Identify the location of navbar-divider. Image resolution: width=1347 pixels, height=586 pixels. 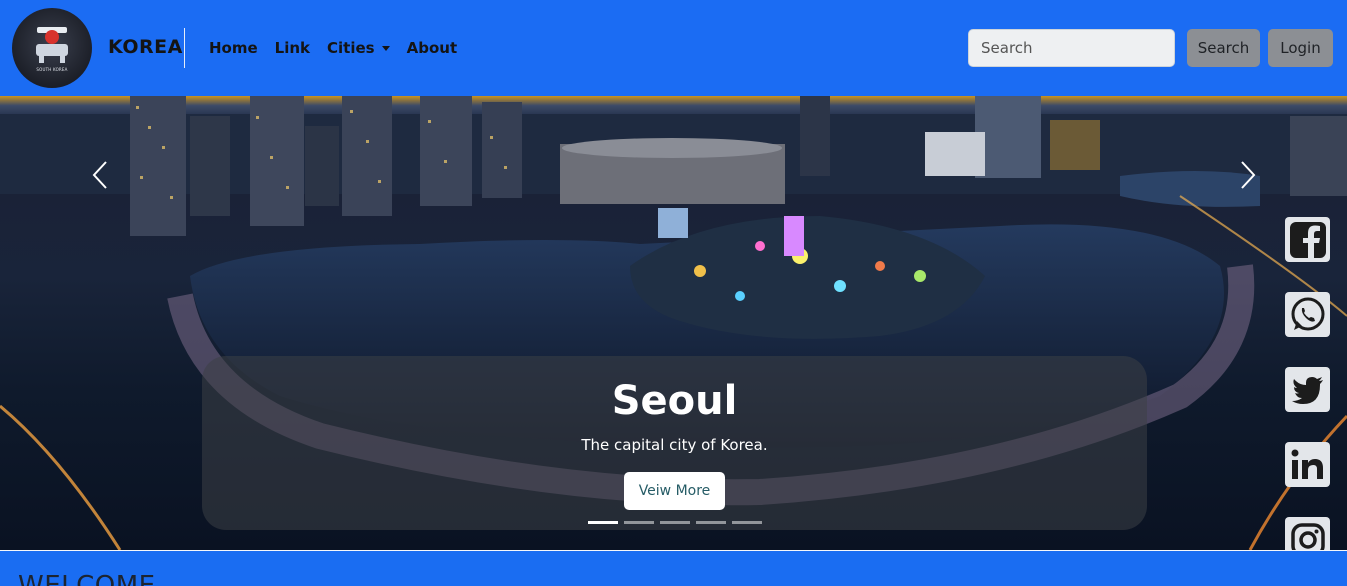
(184, 48).